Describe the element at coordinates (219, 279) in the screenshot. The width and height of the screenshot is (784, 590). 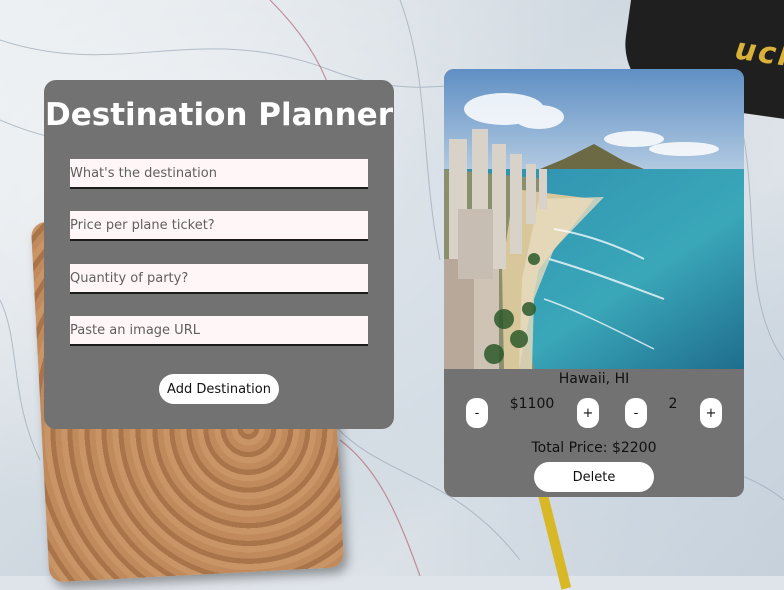
I see `party-quantity-input` at that location.